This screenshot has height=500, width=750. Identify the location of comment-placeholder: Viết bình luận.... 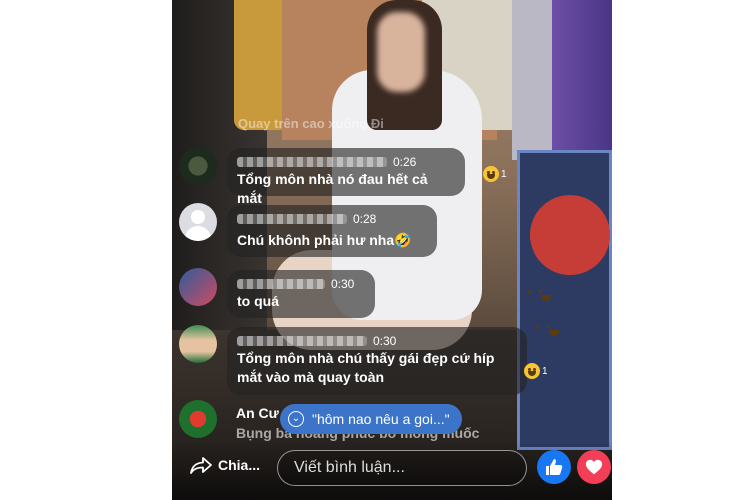
(349, 467).